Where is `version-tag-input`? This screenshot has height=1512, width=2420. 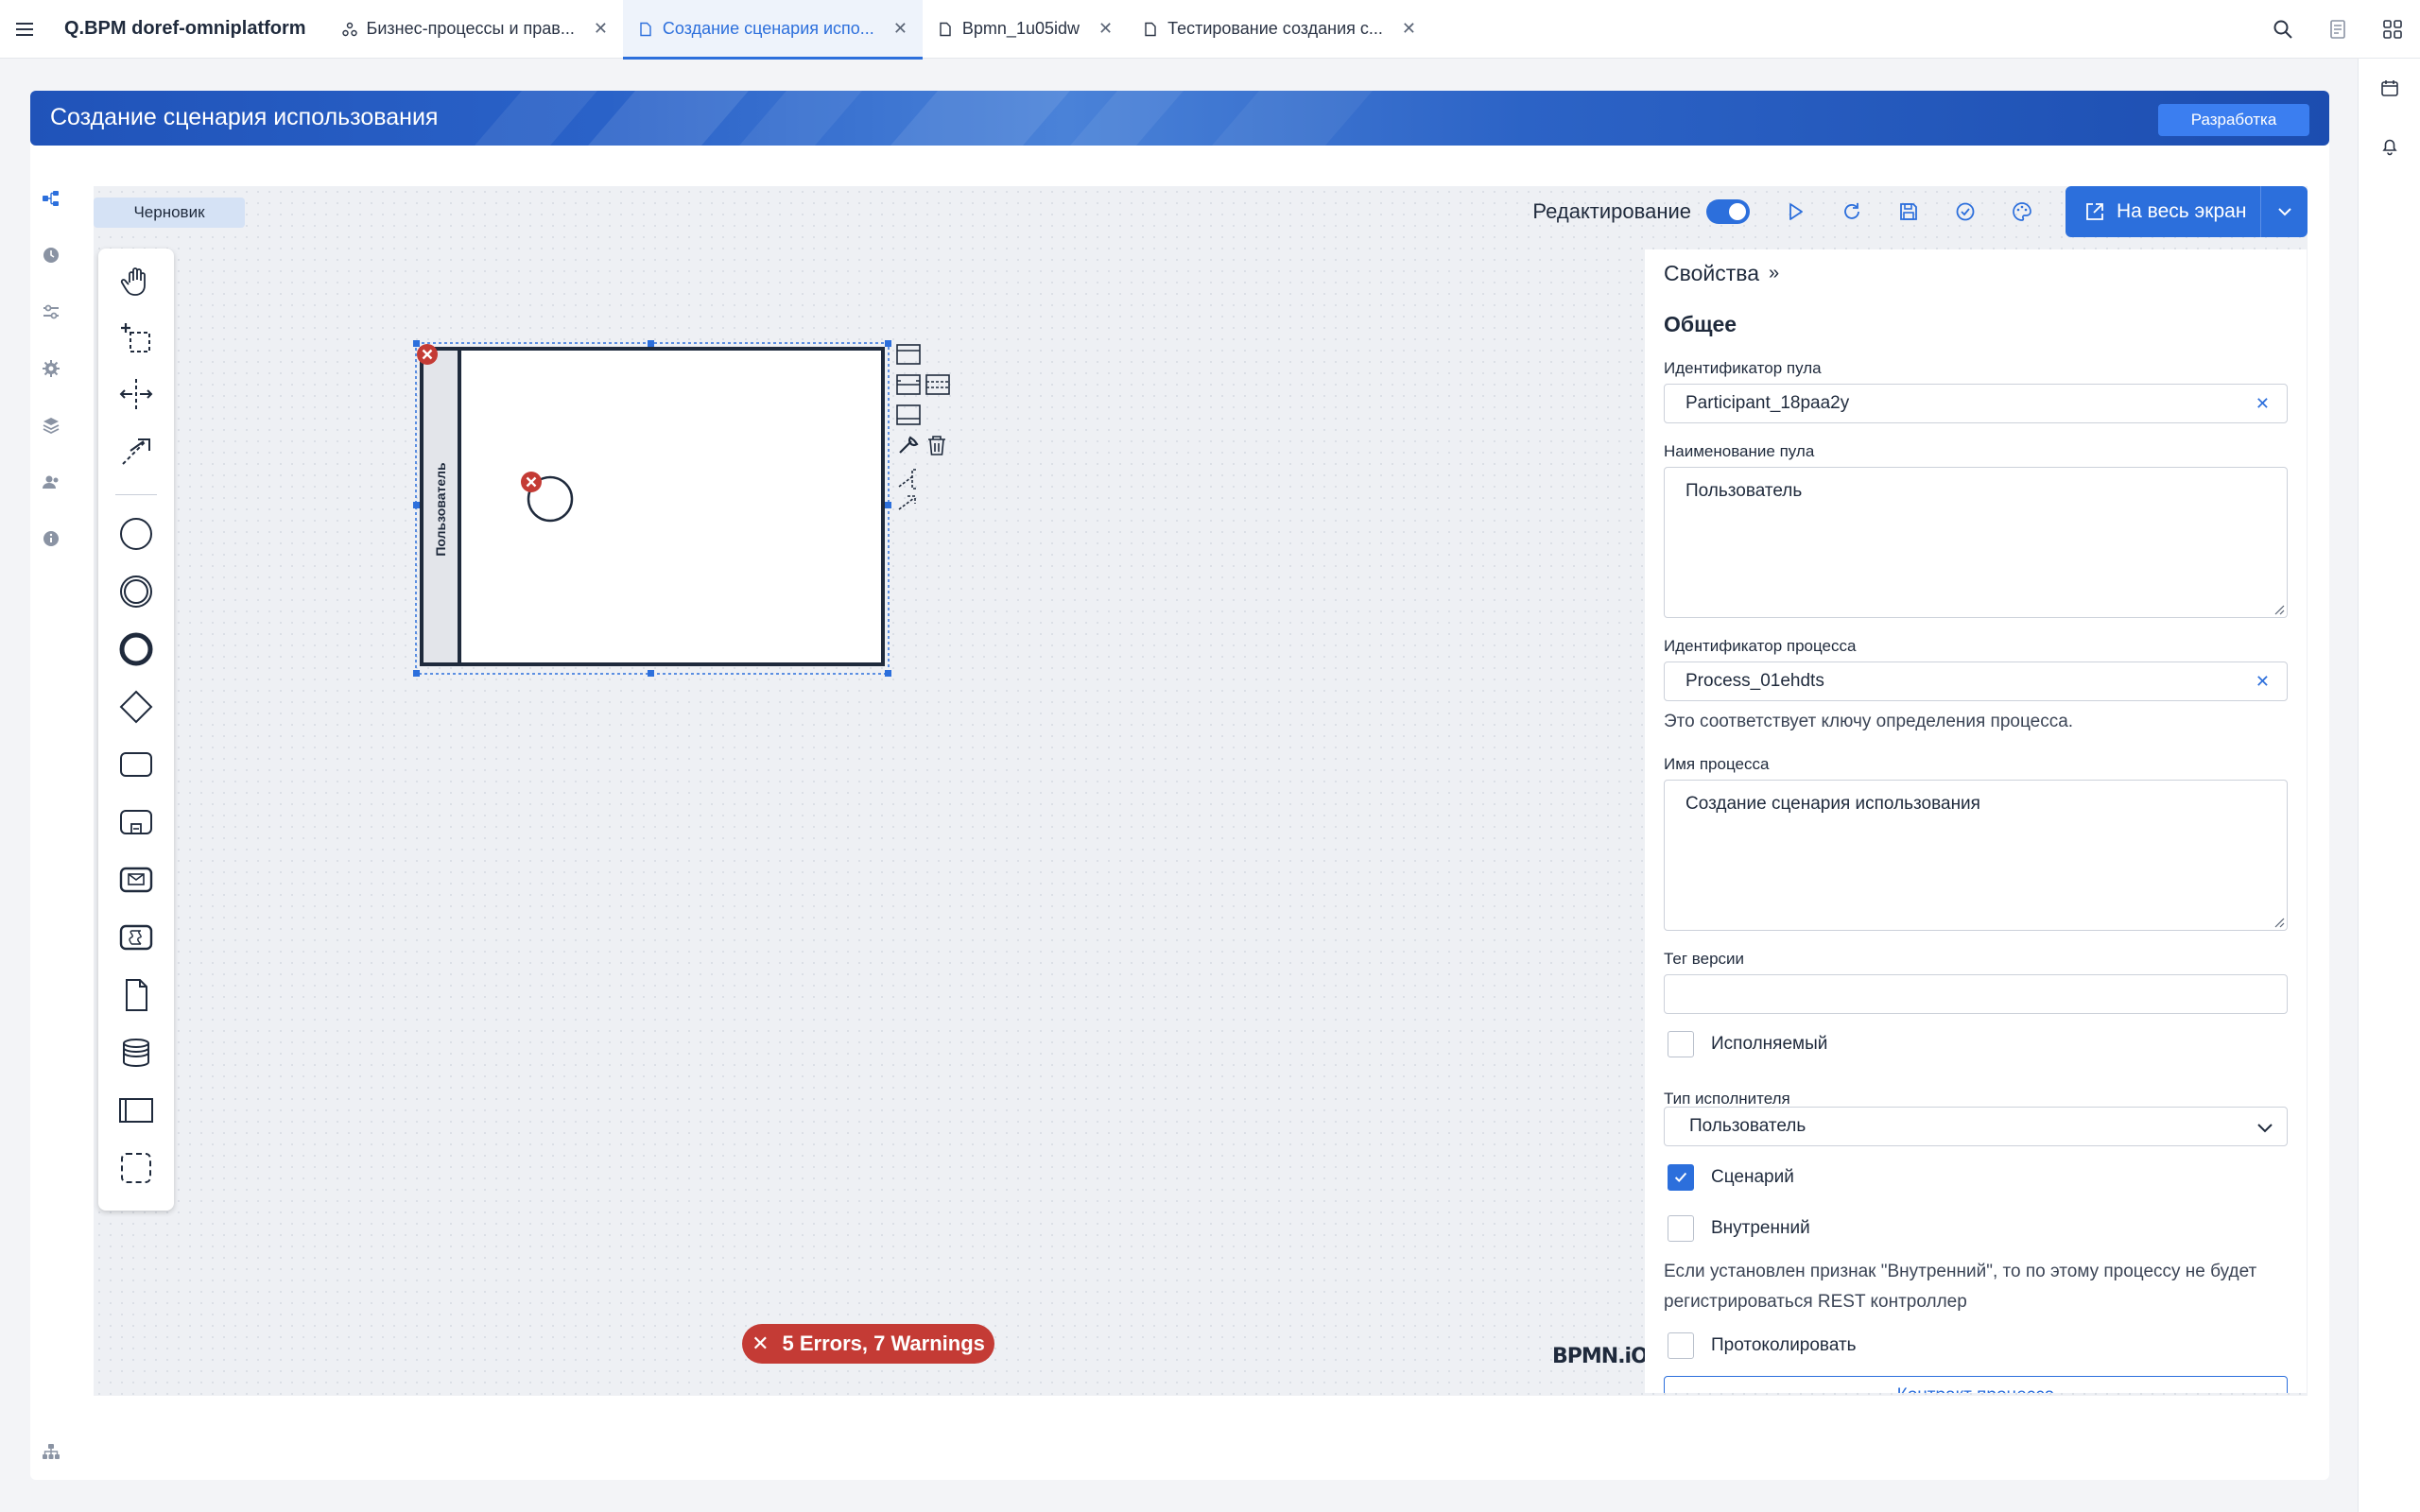
version-tag-input is located at coordinates (1976, 994).